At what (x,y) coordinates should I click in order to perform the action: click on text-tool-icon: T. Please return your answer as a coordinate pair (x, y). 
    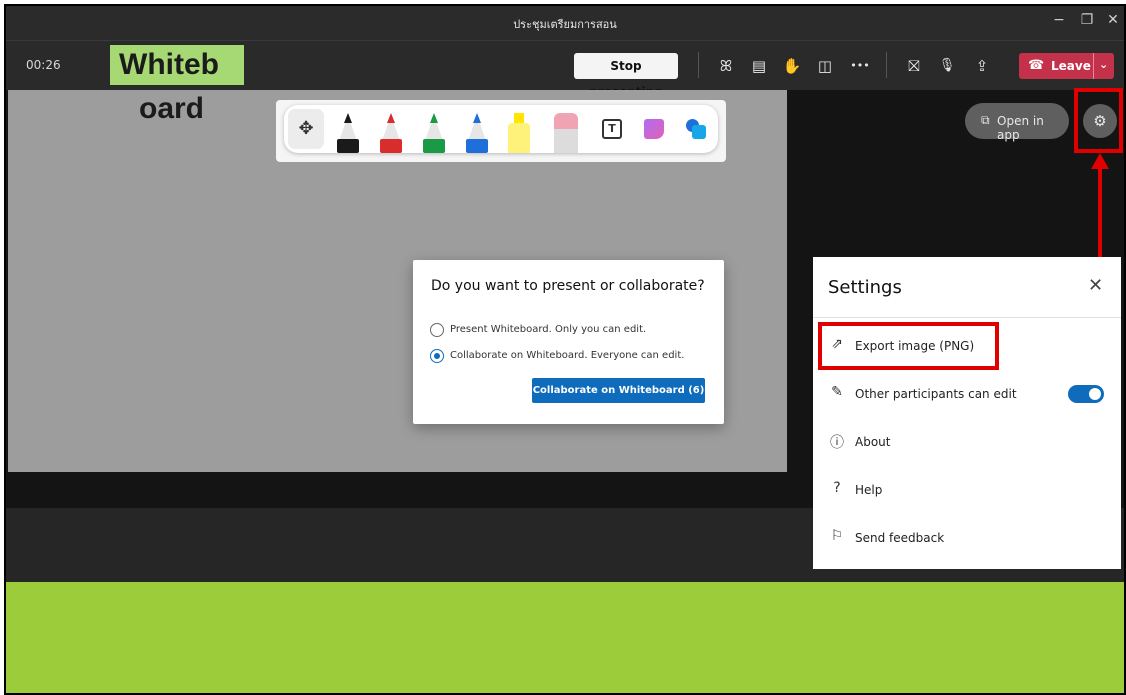
    Looking at the image, I should click on (612, 129).